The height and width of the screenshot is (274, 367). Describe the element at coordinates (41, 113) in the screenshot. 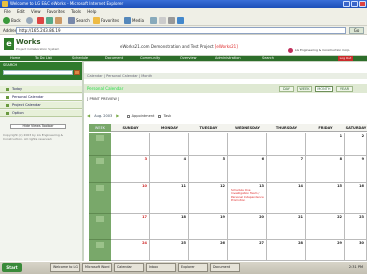

I see `sidebar-item-option: Option` at that location.